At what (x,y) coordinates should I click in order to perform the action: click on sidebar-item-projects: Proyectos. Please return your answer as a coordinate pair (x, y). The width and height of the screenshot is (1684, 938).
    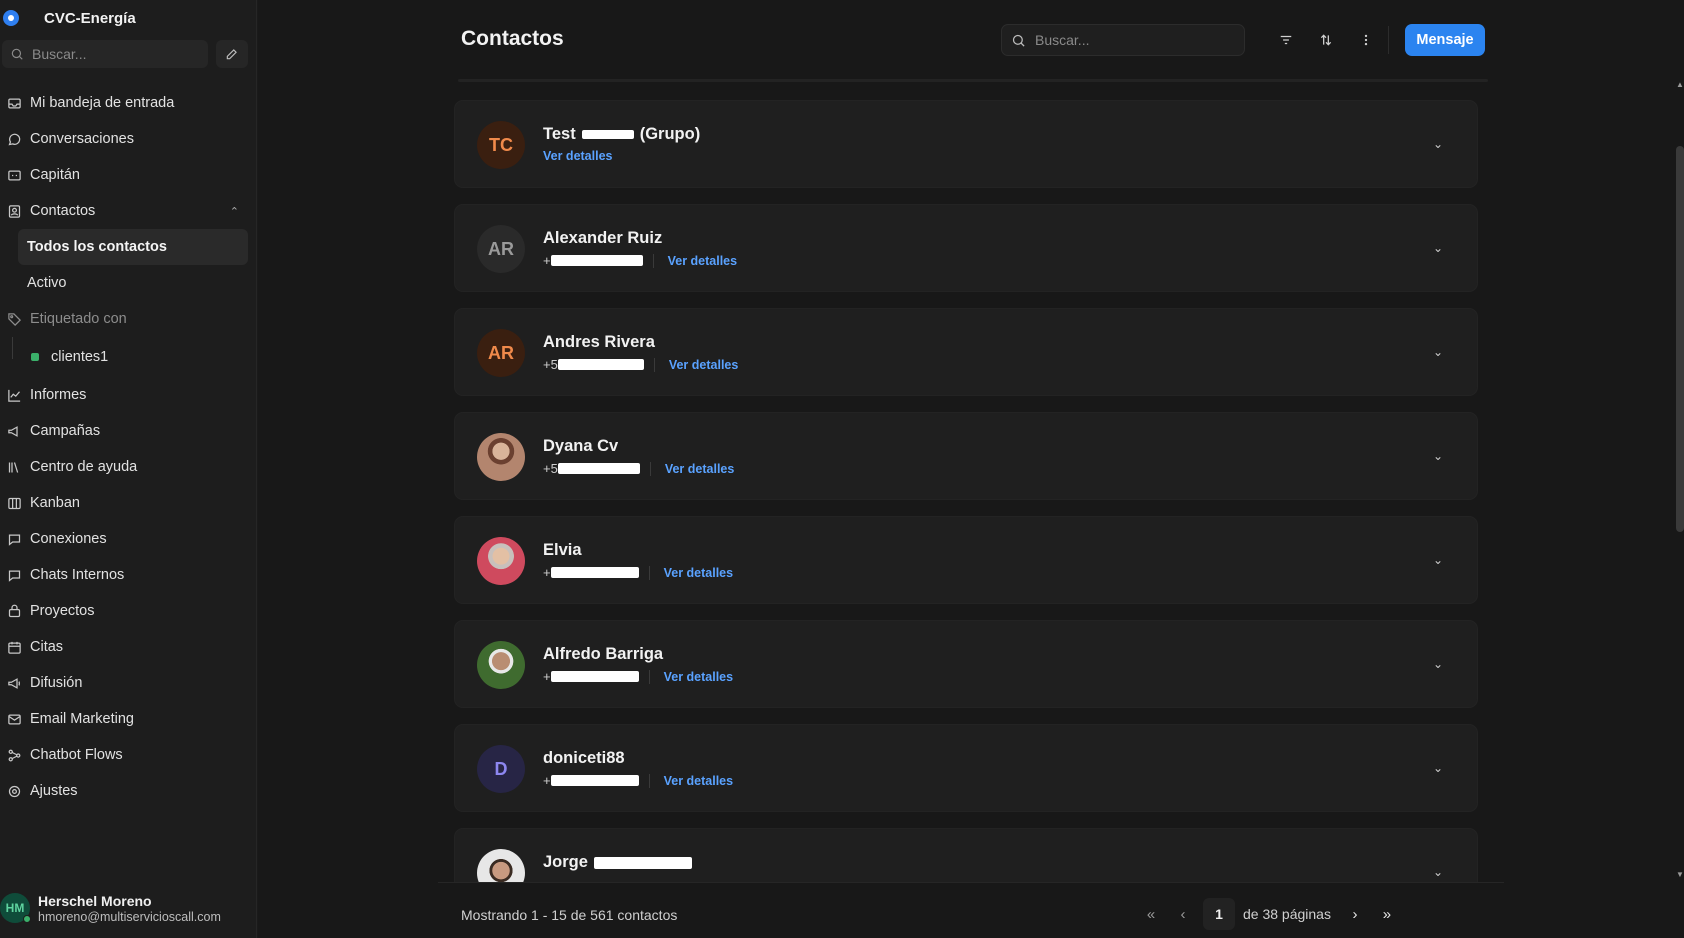
    Looking at the image, I should click on (128, 611).